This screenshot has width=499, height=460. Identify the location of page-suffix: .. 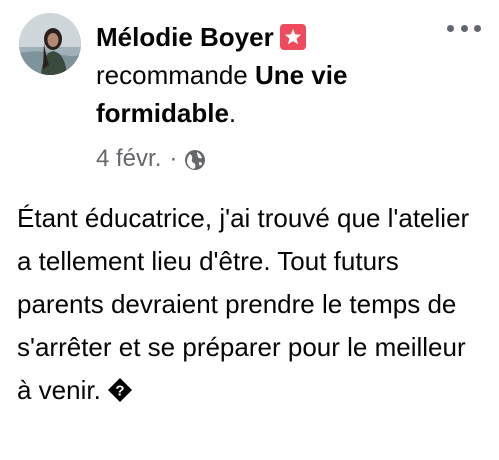
(232, 113).